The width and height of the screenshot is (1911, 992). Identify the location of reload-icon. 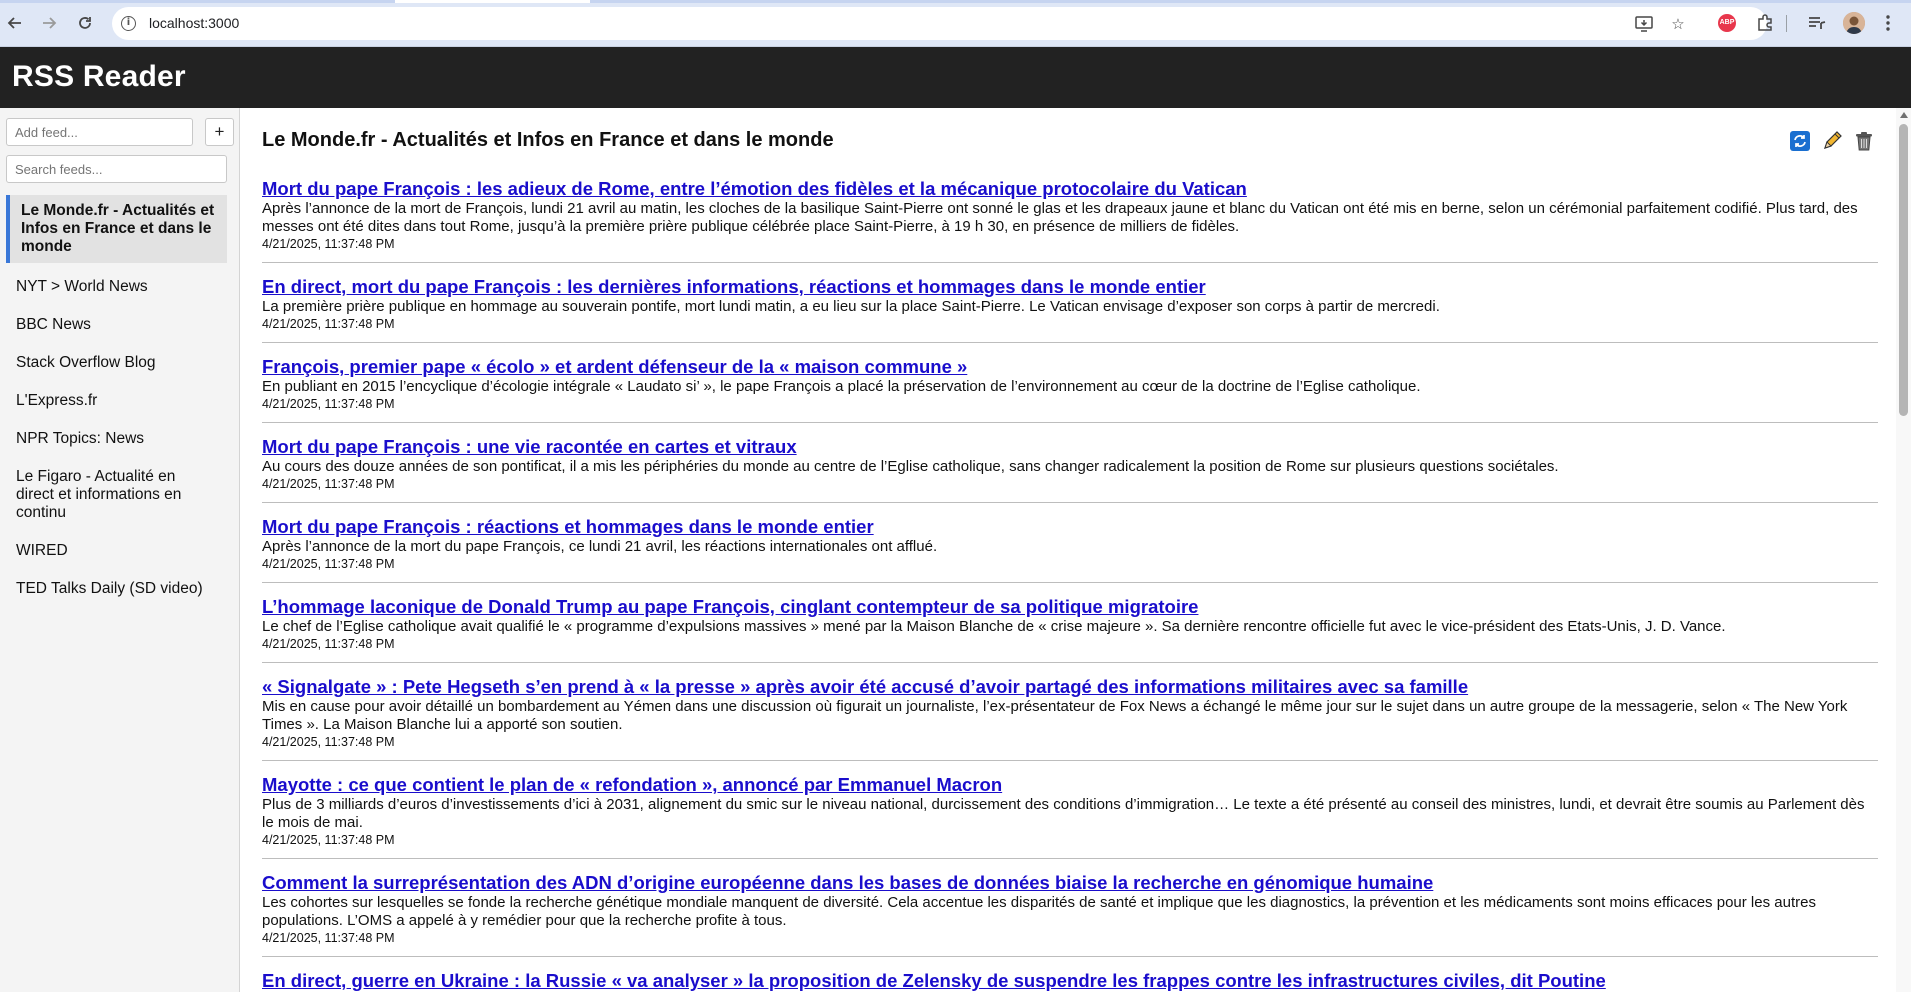
(85, 23).